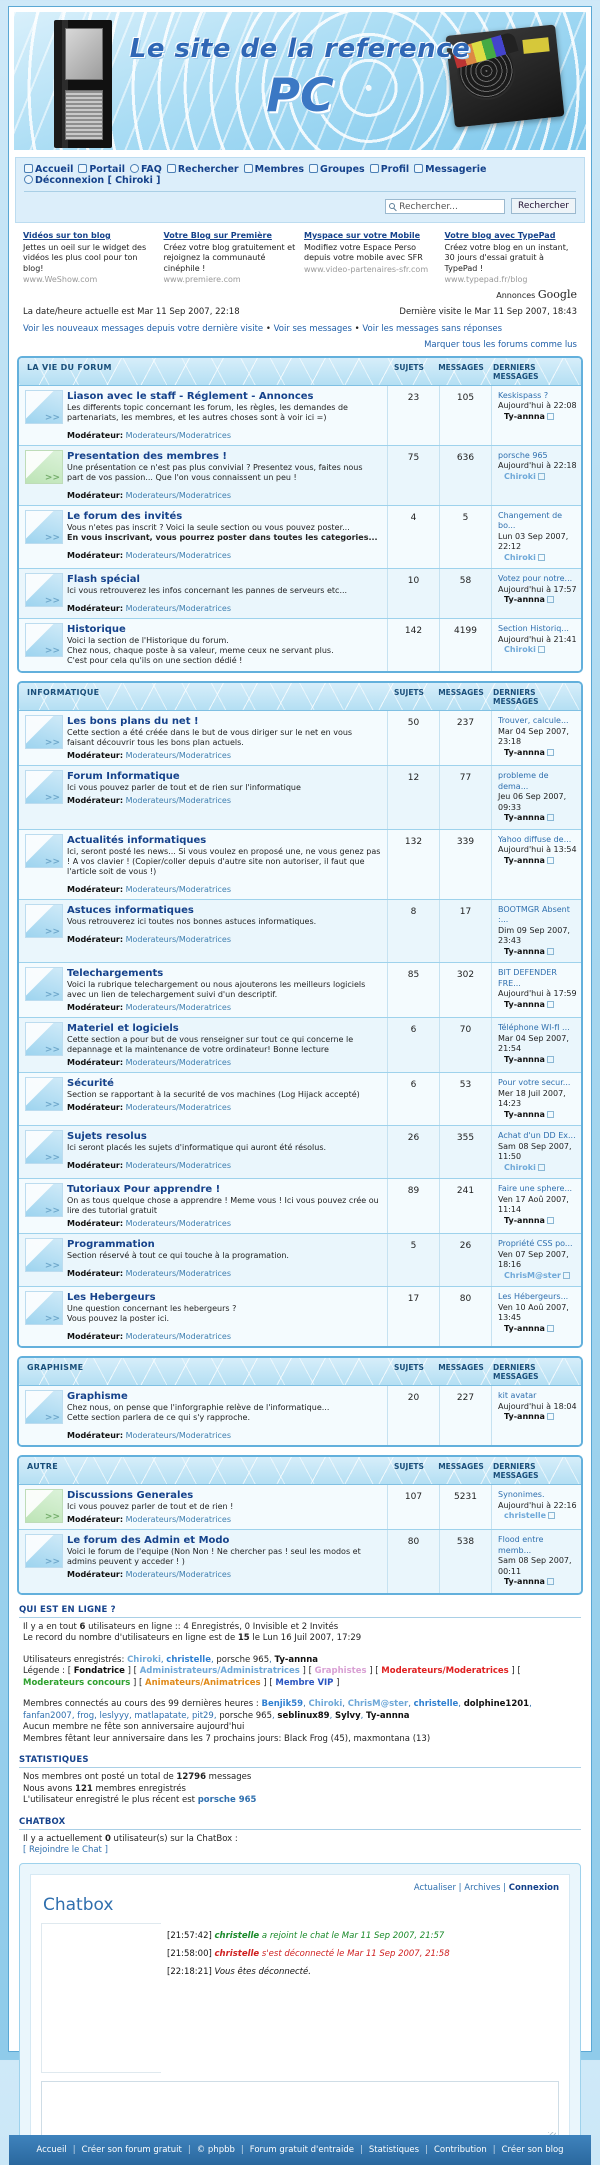 The width and height of the screenshot is (600, 2165). What do you see at coordinates (511, 236) in the screenshot?
I see `ad-title: Votre blog avec TypePad` at bounding box center [511, 236].